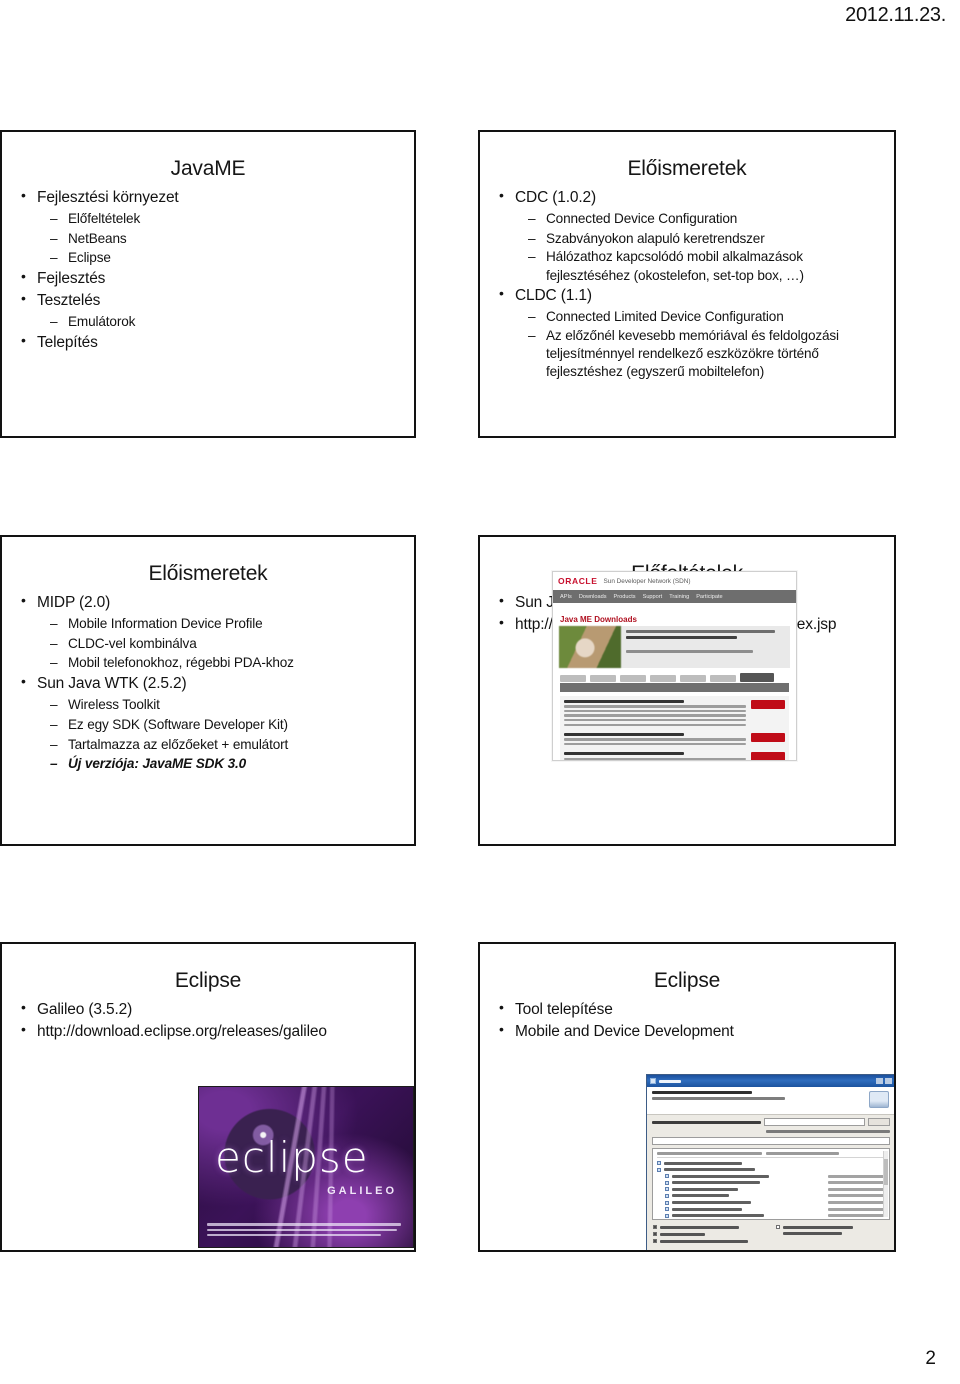  What do you see at coordinates (306, 1231) in the screenshot?
I see `splash-legal-text` at bounding box center [306, 1231].